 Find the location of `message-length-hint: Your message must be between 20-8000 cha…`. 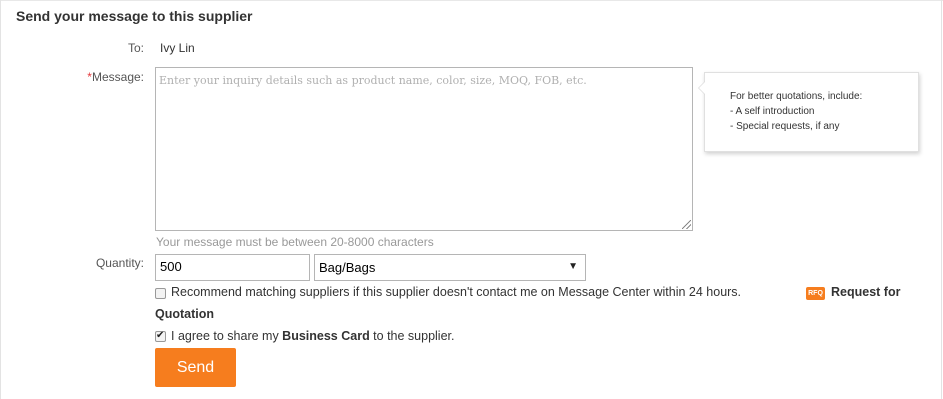

message-length-hint: Your message must be between 20-8000 cha… is located at coordinates (295, 242).